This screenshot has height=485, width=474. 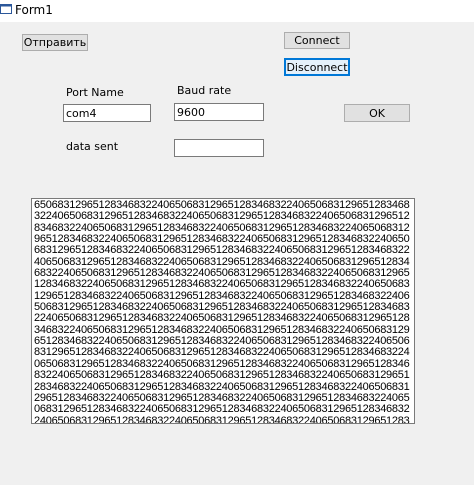 What do you see at coordinates (317, 67) in the screenshot?
I see `disconnect-button: Disconnect` at bounding box center [317, 67].